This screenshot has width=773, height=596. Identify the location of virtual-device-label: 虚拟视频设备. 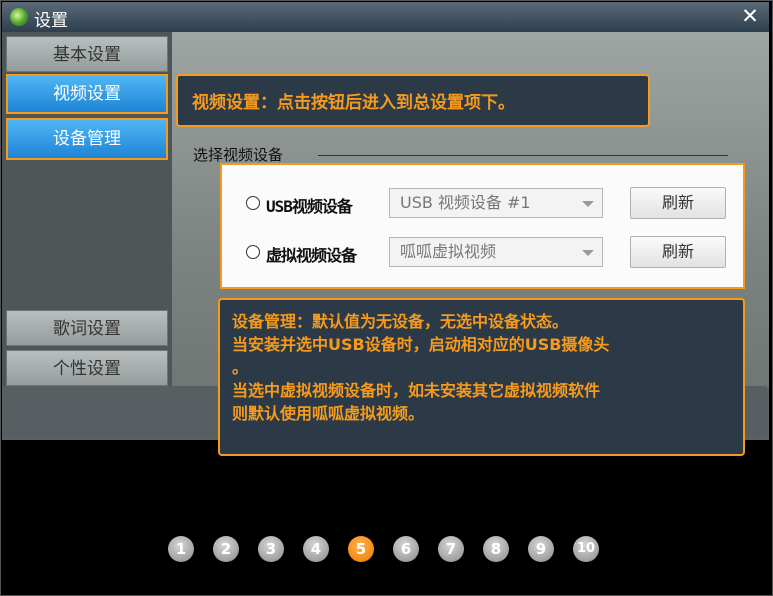
(311, 255).